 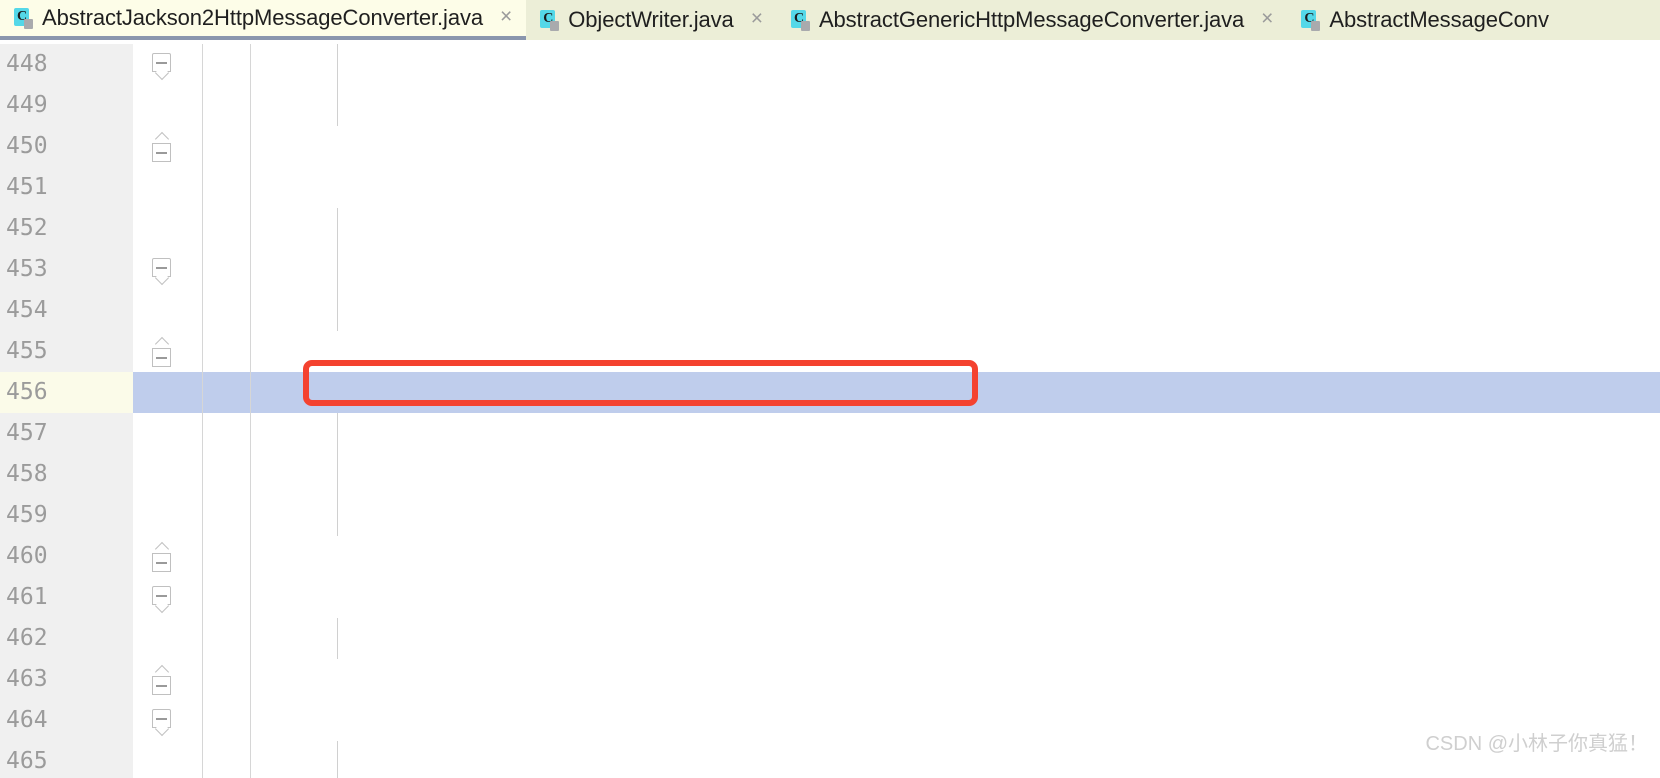 I want to click on tab-label: ObjectWriter.java, so click(x=651, y=19).